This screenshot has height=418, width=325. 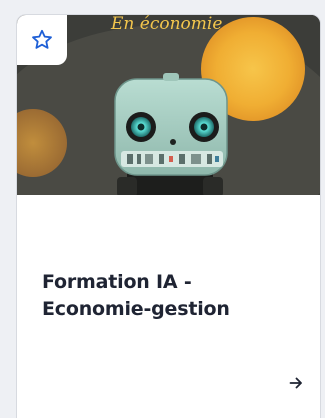 I want to click on favorite-button, so click(x=42, y=40).